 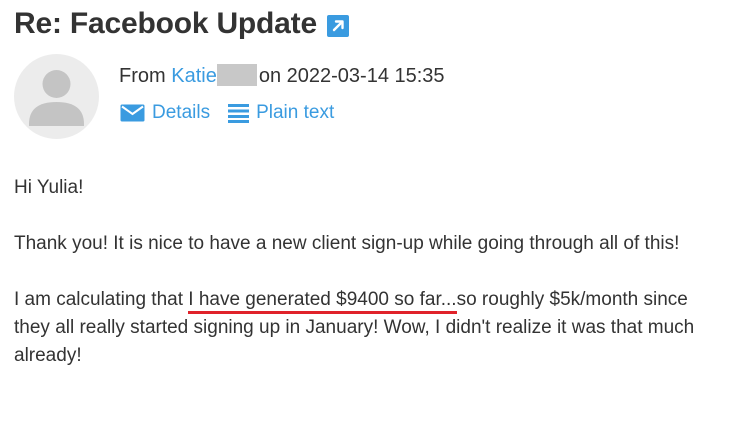 What do you see at coordinates (337, 26) in the screenshot?
I see `external-link-icon` at bounding box center [337, 26].